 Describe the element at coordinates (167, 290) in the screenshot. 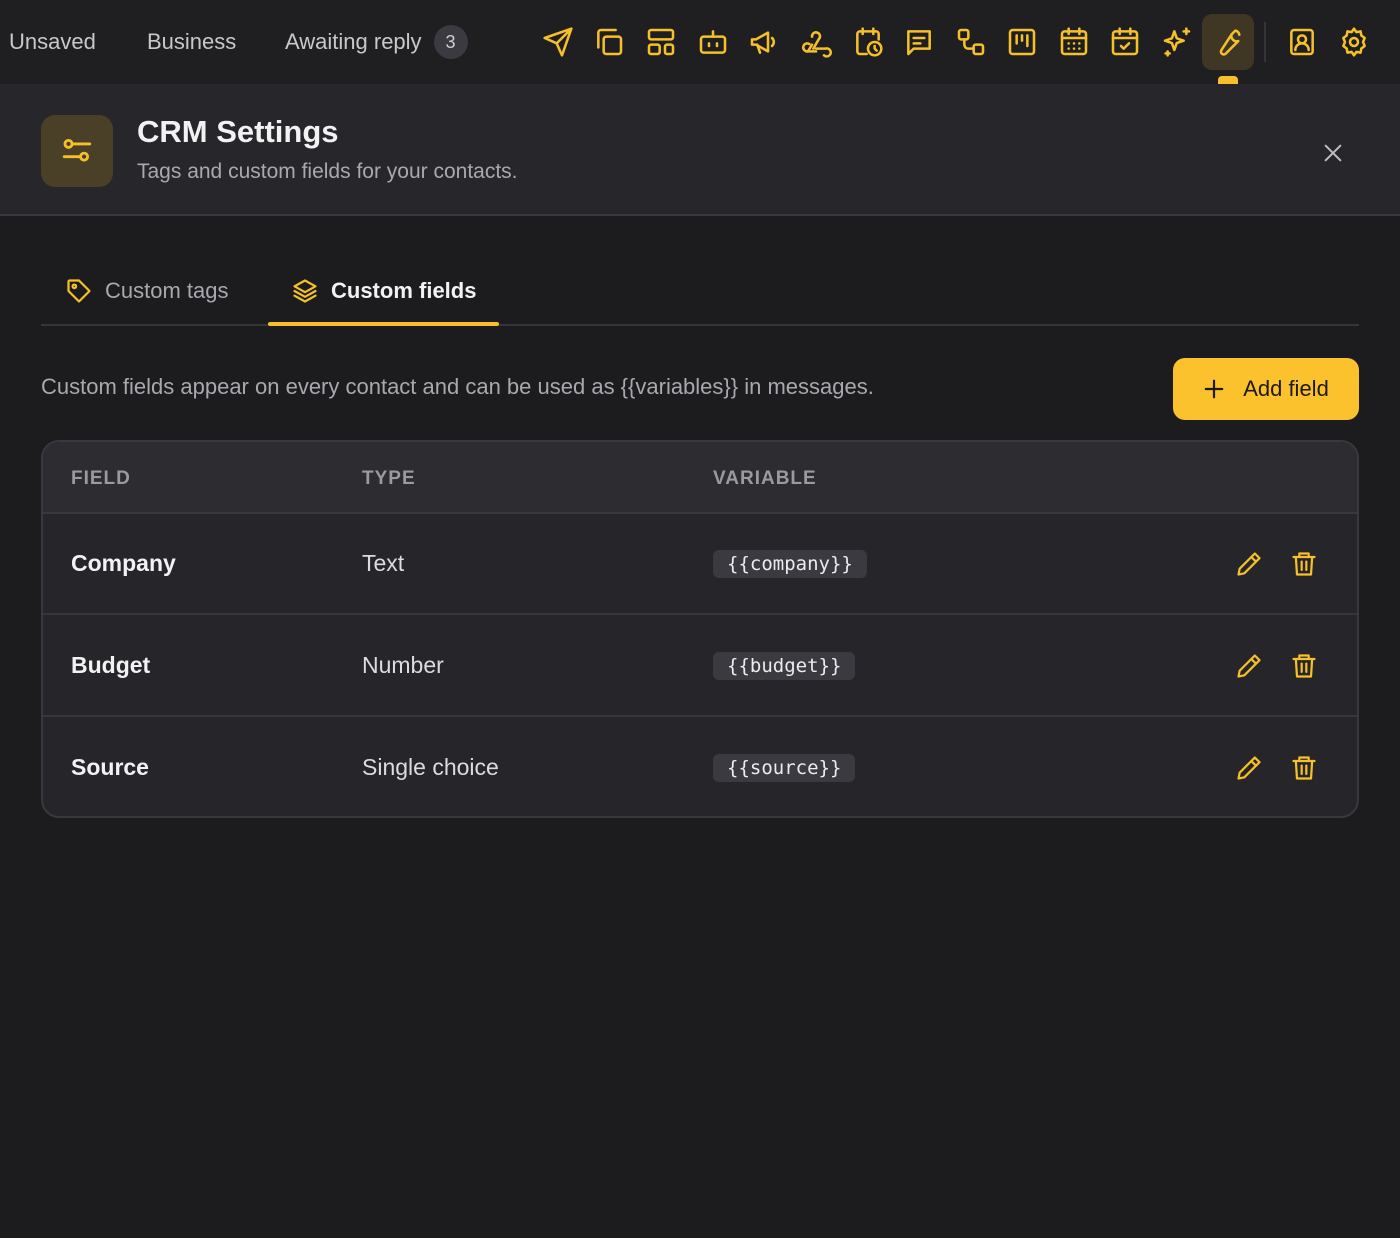

I see `tab-label: Custom tags` at that location.